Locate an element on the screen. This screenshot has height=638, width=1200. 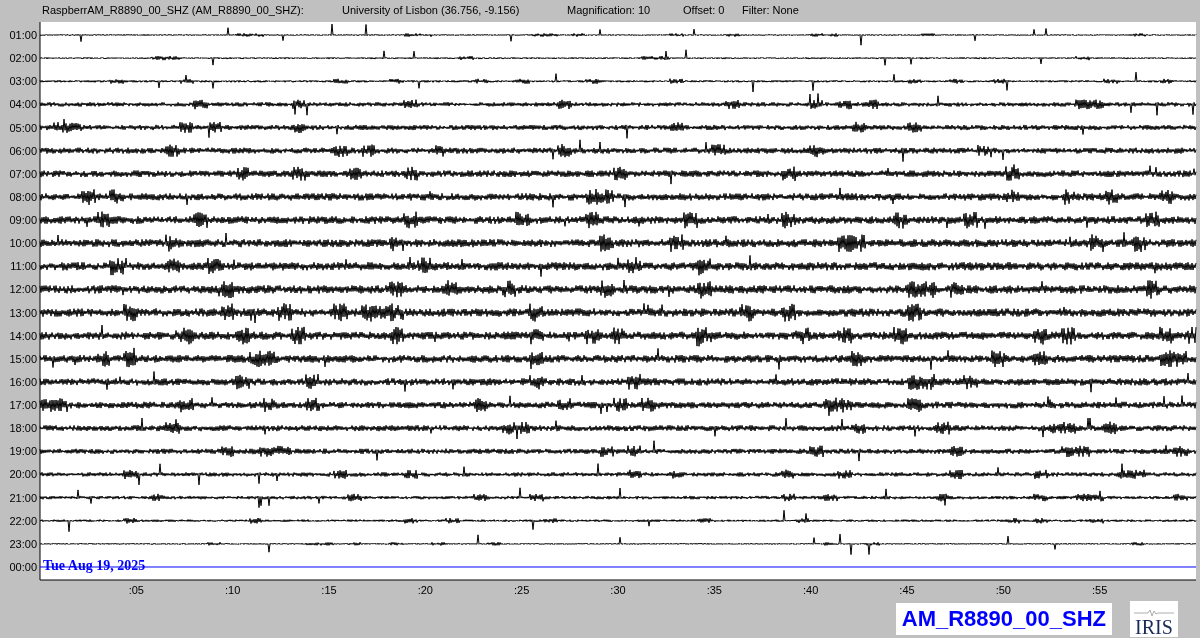
hour-label: 12:00 is located at coordinates (23, 289).